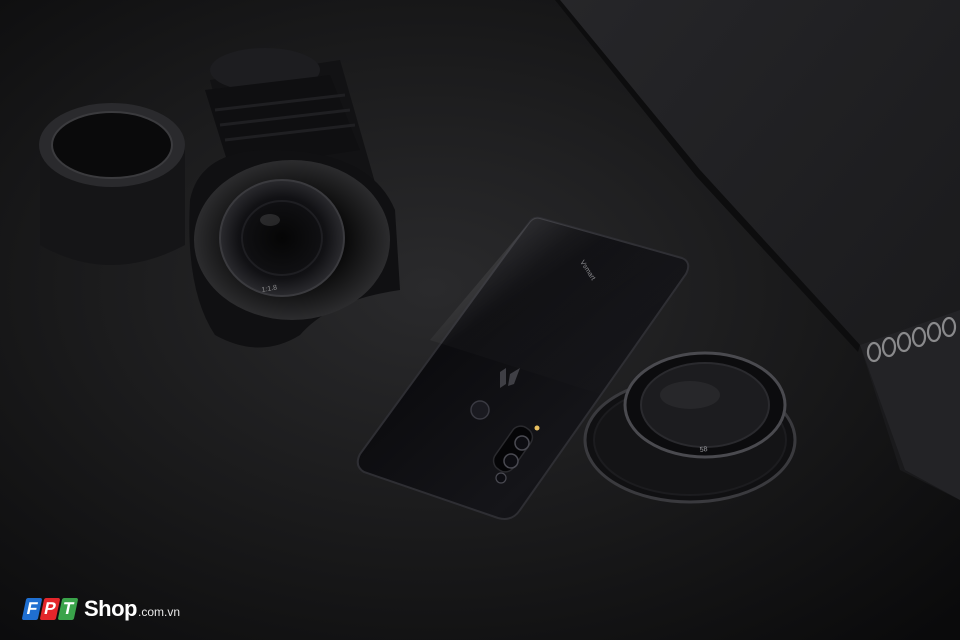 This screenshot has height=640, width=960. What do you see at coordinates (111, 608) in the screenshot?
I see `shop-text: Shop` at bounding box center [111, 608].